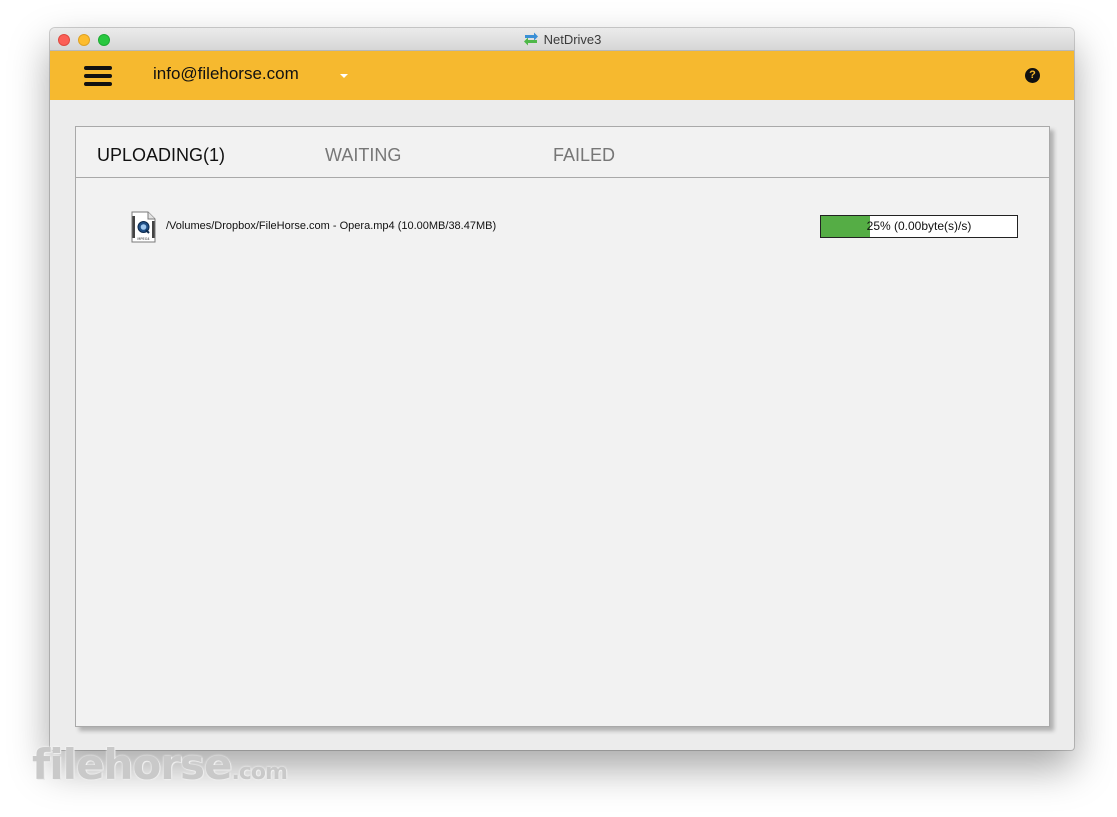 The height and width of the screenshot is (817, 1117). I want to click on file-type-label: MPEG4, so click(143, 239).